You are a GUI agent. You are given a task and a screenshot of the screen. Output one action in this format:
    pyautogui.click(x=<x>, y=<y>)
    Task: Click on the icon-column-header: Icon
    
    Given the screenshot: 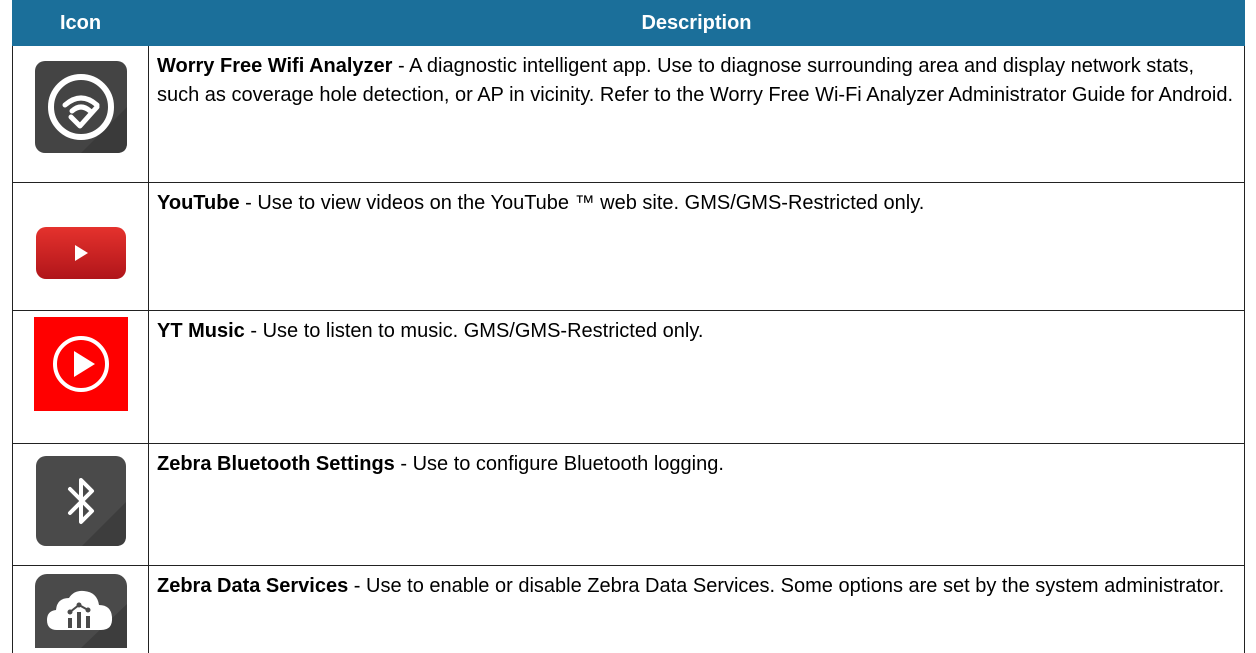 What is the action you would take?
    pyautogui.click(x=81, y=23)
    